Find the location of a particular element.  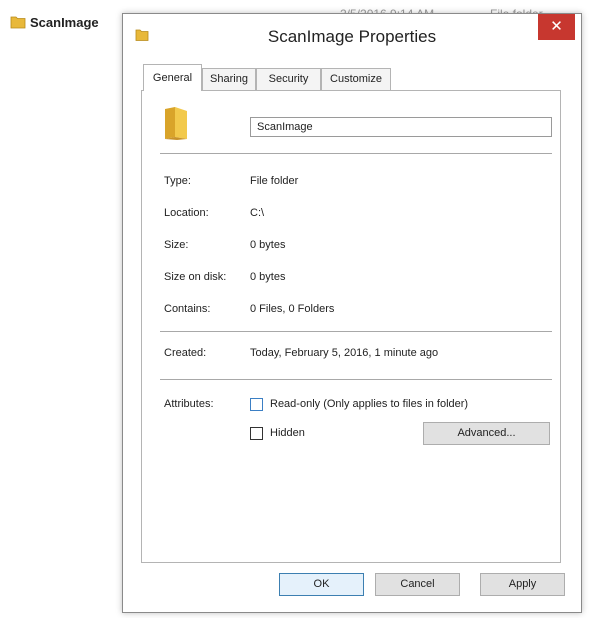

folder-name-input is located at coordinates (401, 127).